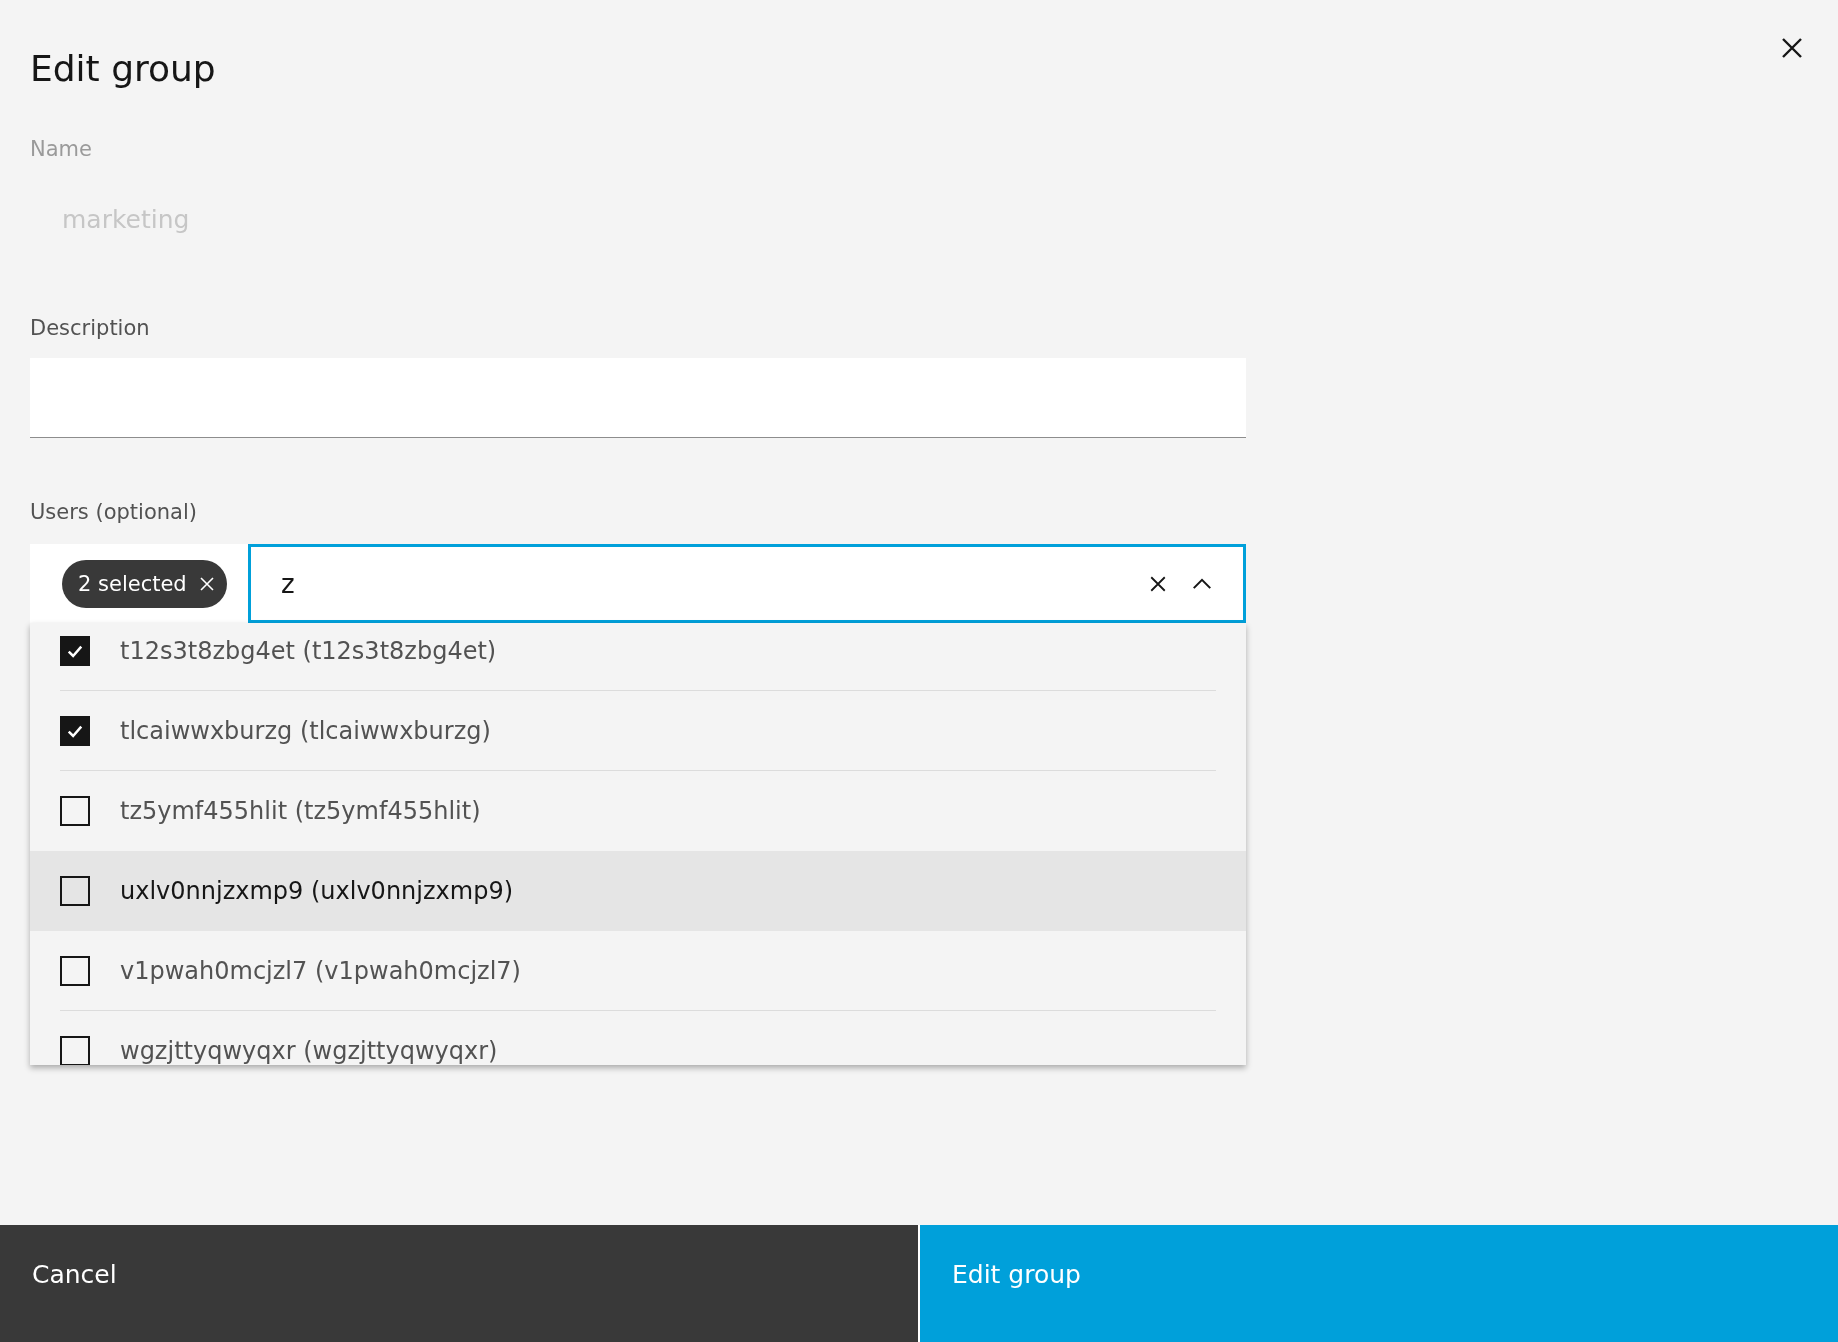  What do you see at coordinates (638, 657) in the screenshot?
I see `user-option: t12s3t8zbg4et (t12s3t8zbg4et)` at bounding box center [638, 657].